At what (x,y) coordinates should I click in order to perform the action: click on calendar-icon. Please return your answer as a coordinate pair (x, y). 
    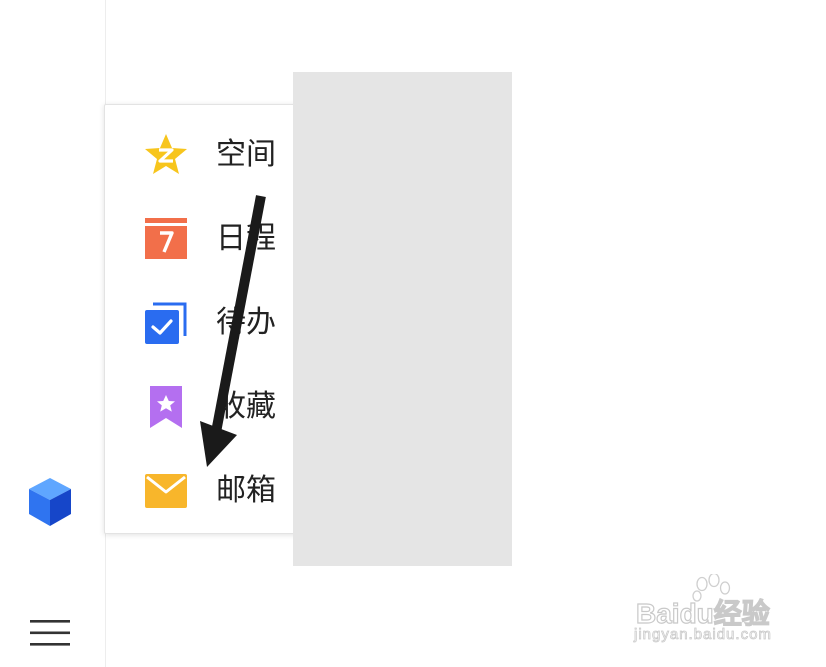
    Looking at the image, I should click on (166, 239).